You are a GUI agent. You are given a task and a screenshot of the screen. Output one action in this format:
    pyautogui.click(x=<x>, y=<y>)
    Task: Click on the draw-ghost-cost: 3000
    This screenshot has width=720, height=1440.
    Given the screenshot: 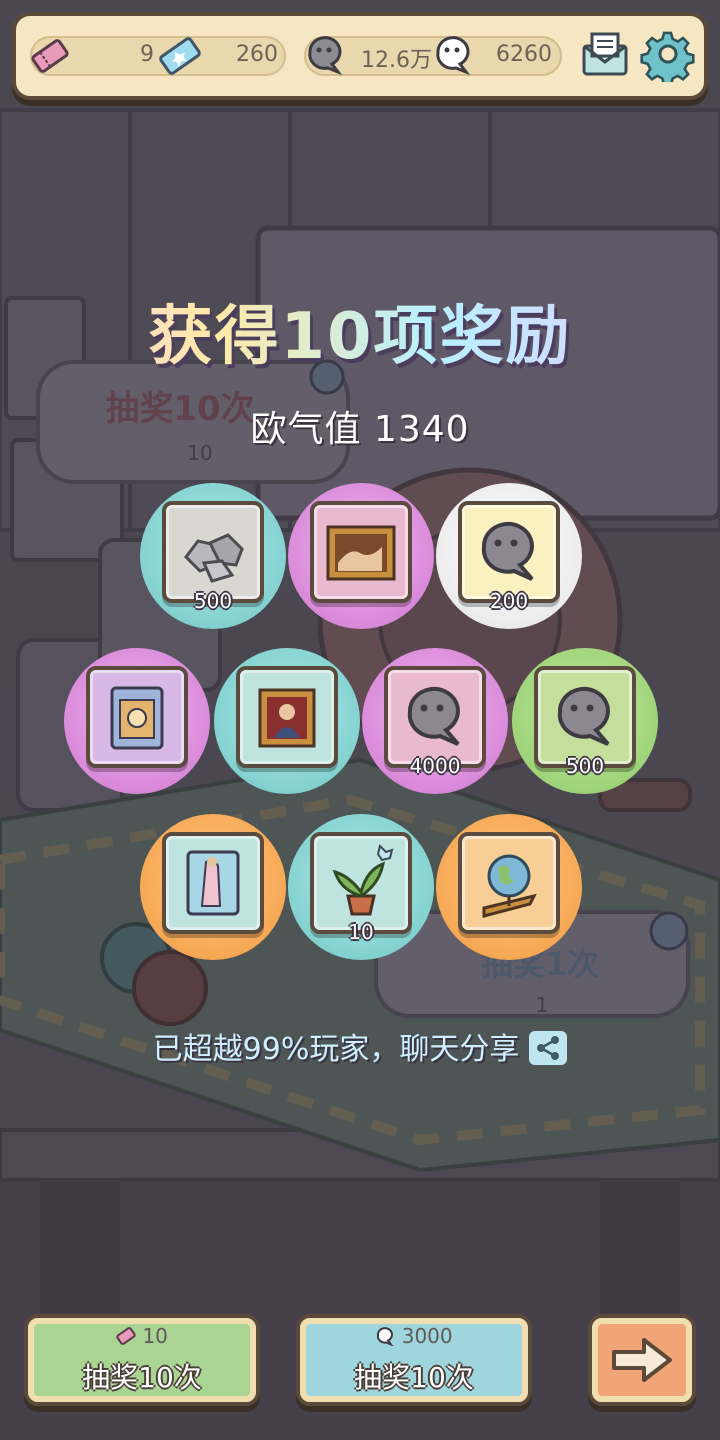 What is the action you would take?
    pyautogui.click(x=414, y=1336)
    